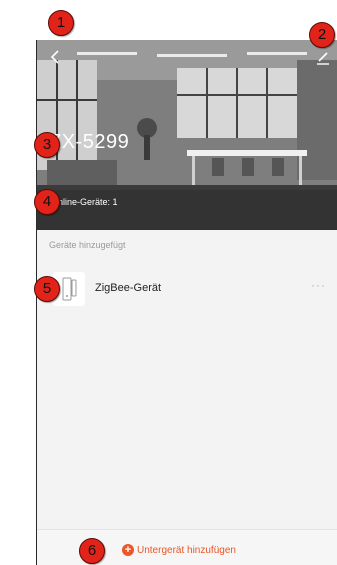  Describe the element at coordinates (187, 289) in the screenshot. I see `device-list-item: ZigBee-Gerät ···` at that location.